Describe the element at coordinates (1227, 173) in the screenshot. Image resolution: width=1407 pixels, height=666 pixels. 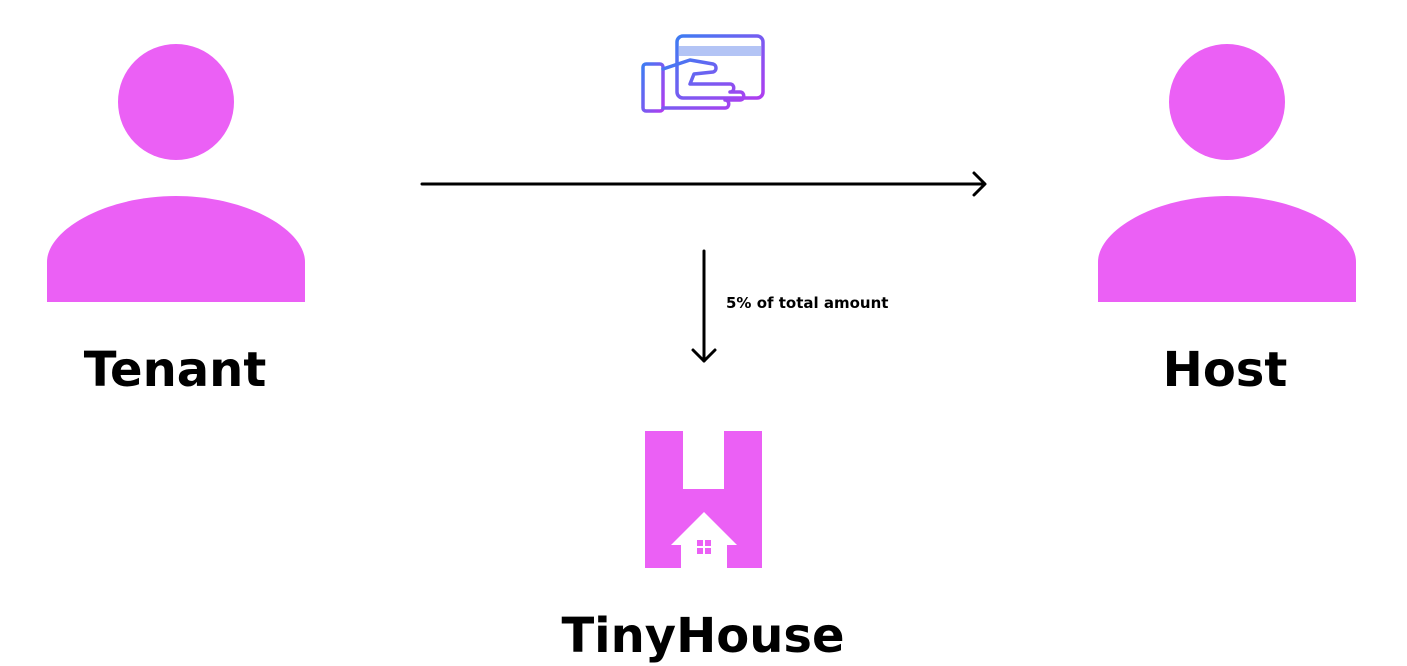
I see `host-person-icon` at that location.